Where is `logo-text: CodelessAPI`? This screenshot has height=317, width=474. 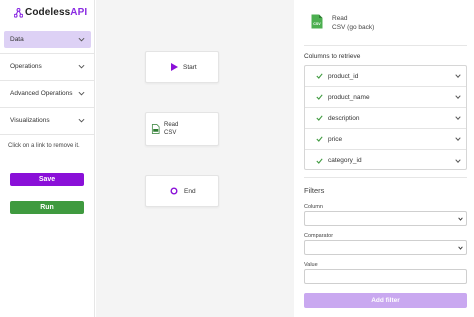
logo-text: CodelessAPI is located at coordinates (56, 12).